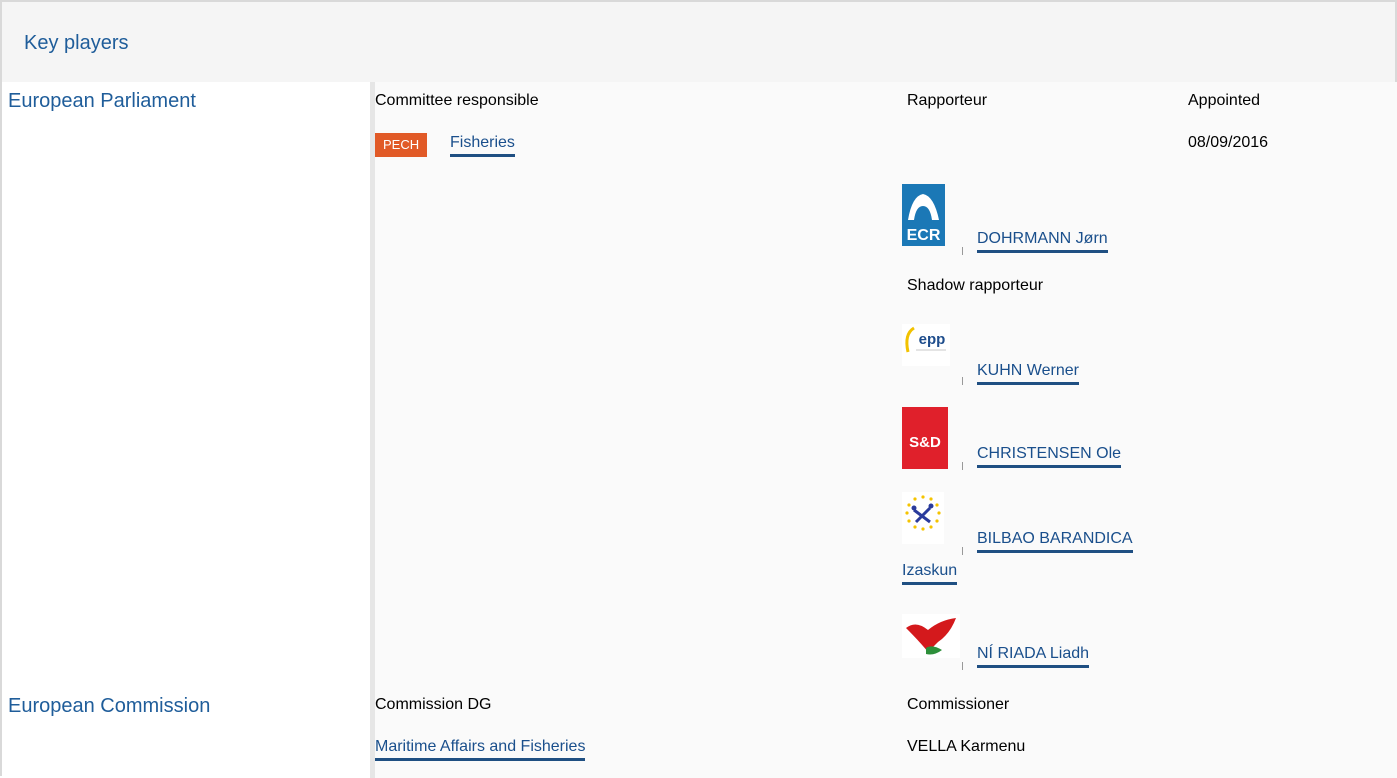  What do you see at coordinates (401, 145) in the screenshot?
I see `committee-badge: PECH` at bounding box center [401, 145].